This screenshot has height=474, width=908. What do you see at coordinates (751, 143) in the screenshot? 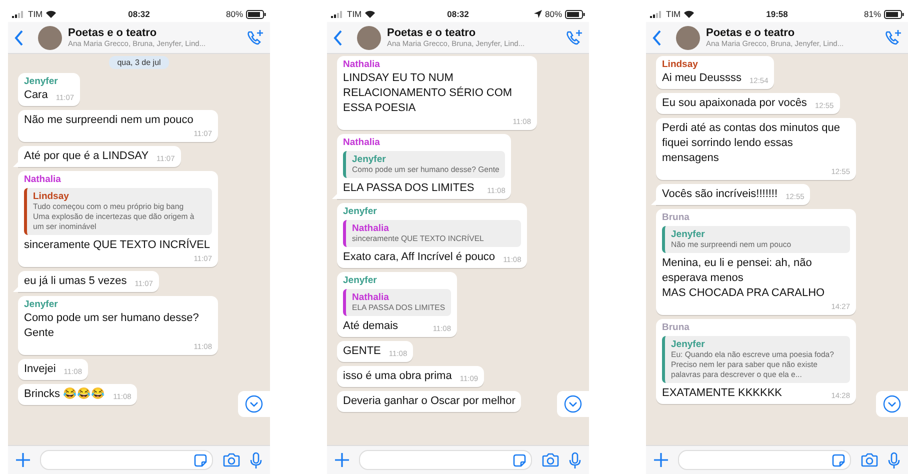
I see `message-text: Perdi até as contas dos minutos que fiquei sorrindo lendo essas mensagens` at bounding box center [751, 143].